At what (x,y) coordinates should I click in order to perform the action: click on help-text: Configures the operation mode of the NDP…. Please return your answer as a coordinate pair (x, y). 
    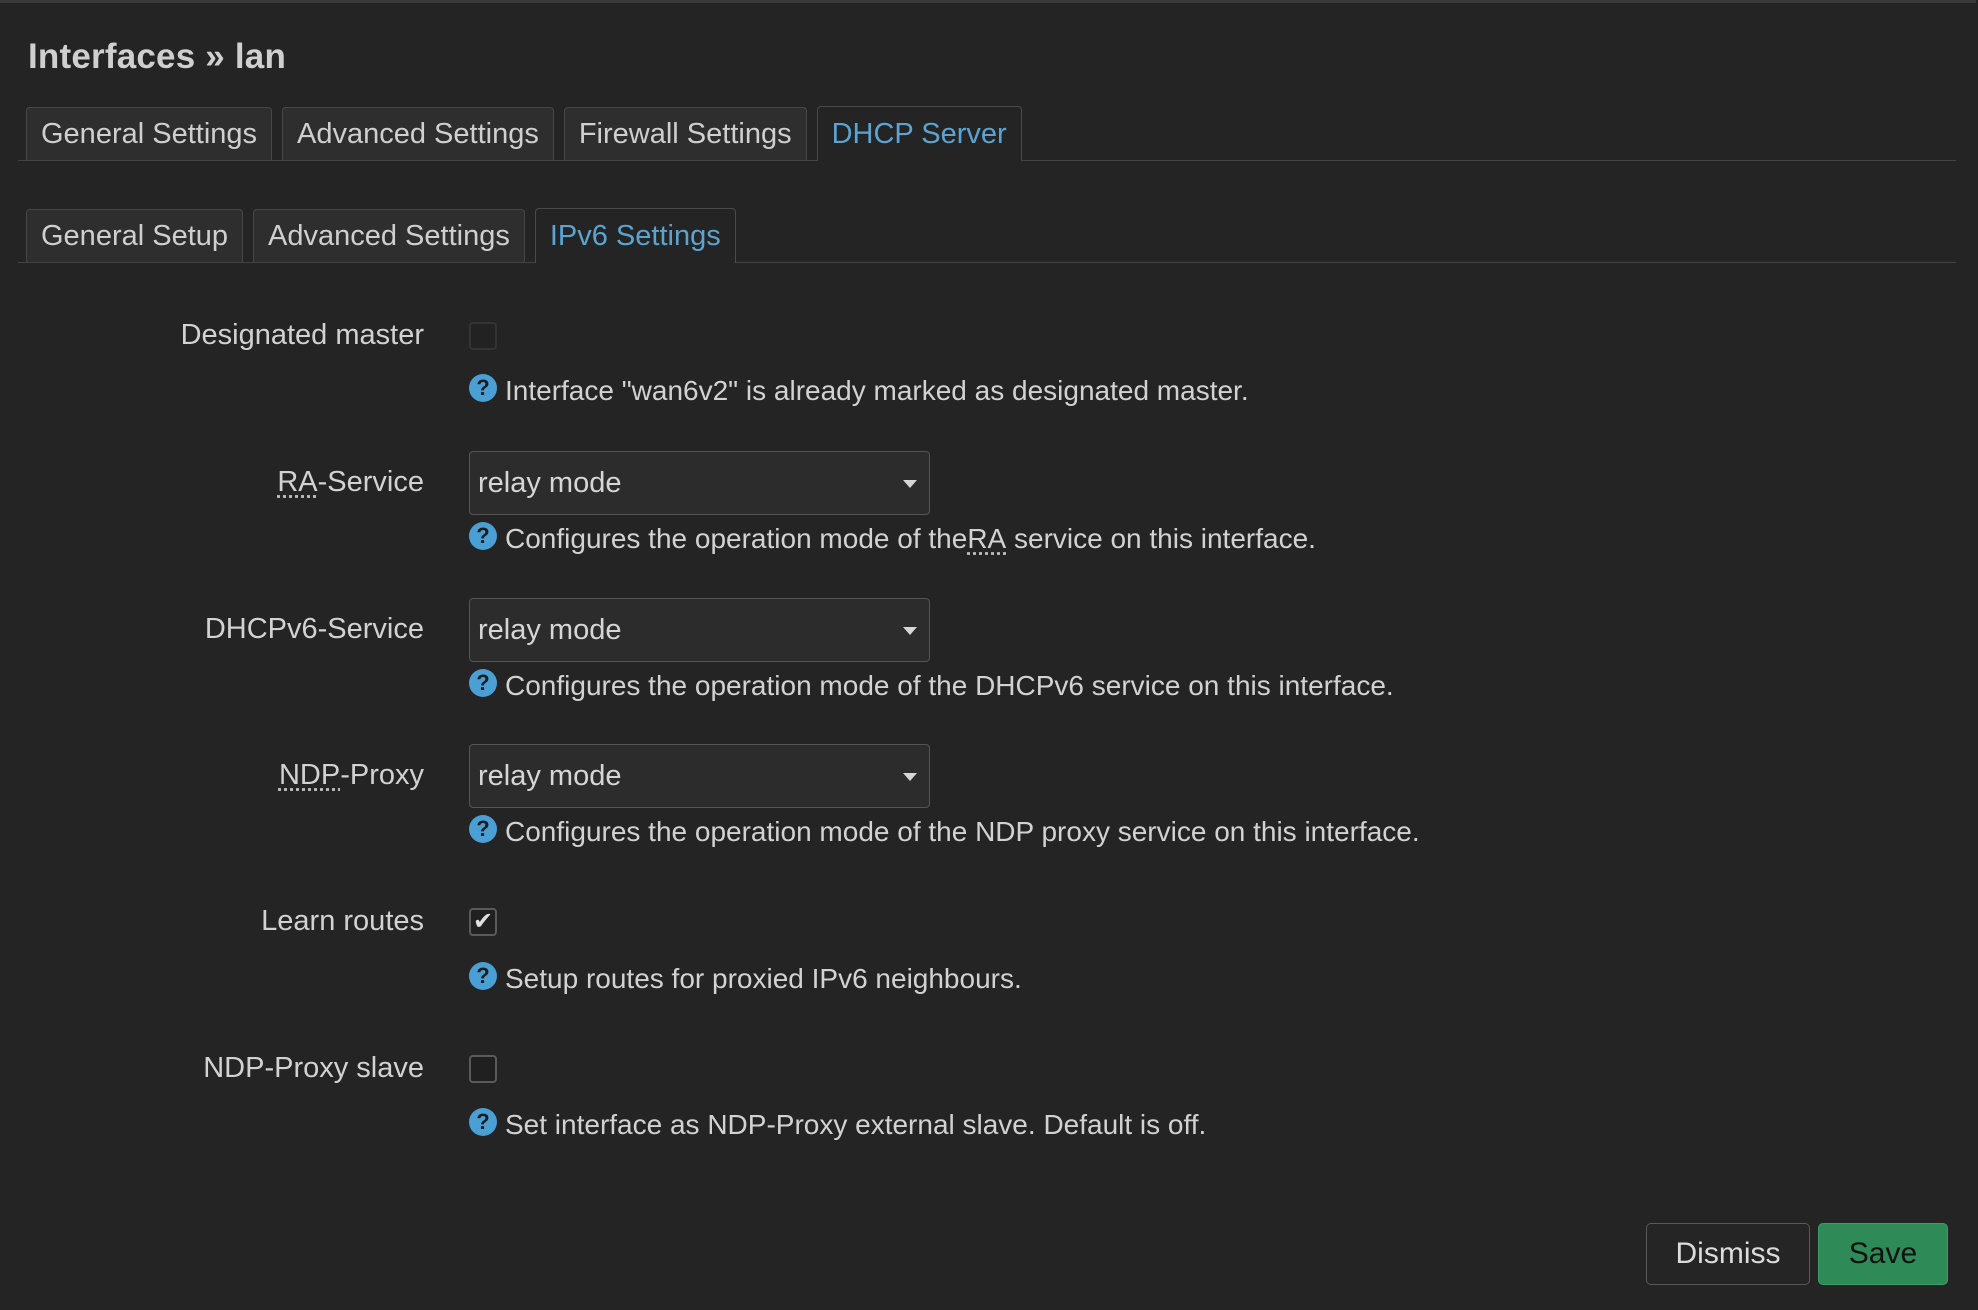
    Looking at the image, I should click on (962, 831).